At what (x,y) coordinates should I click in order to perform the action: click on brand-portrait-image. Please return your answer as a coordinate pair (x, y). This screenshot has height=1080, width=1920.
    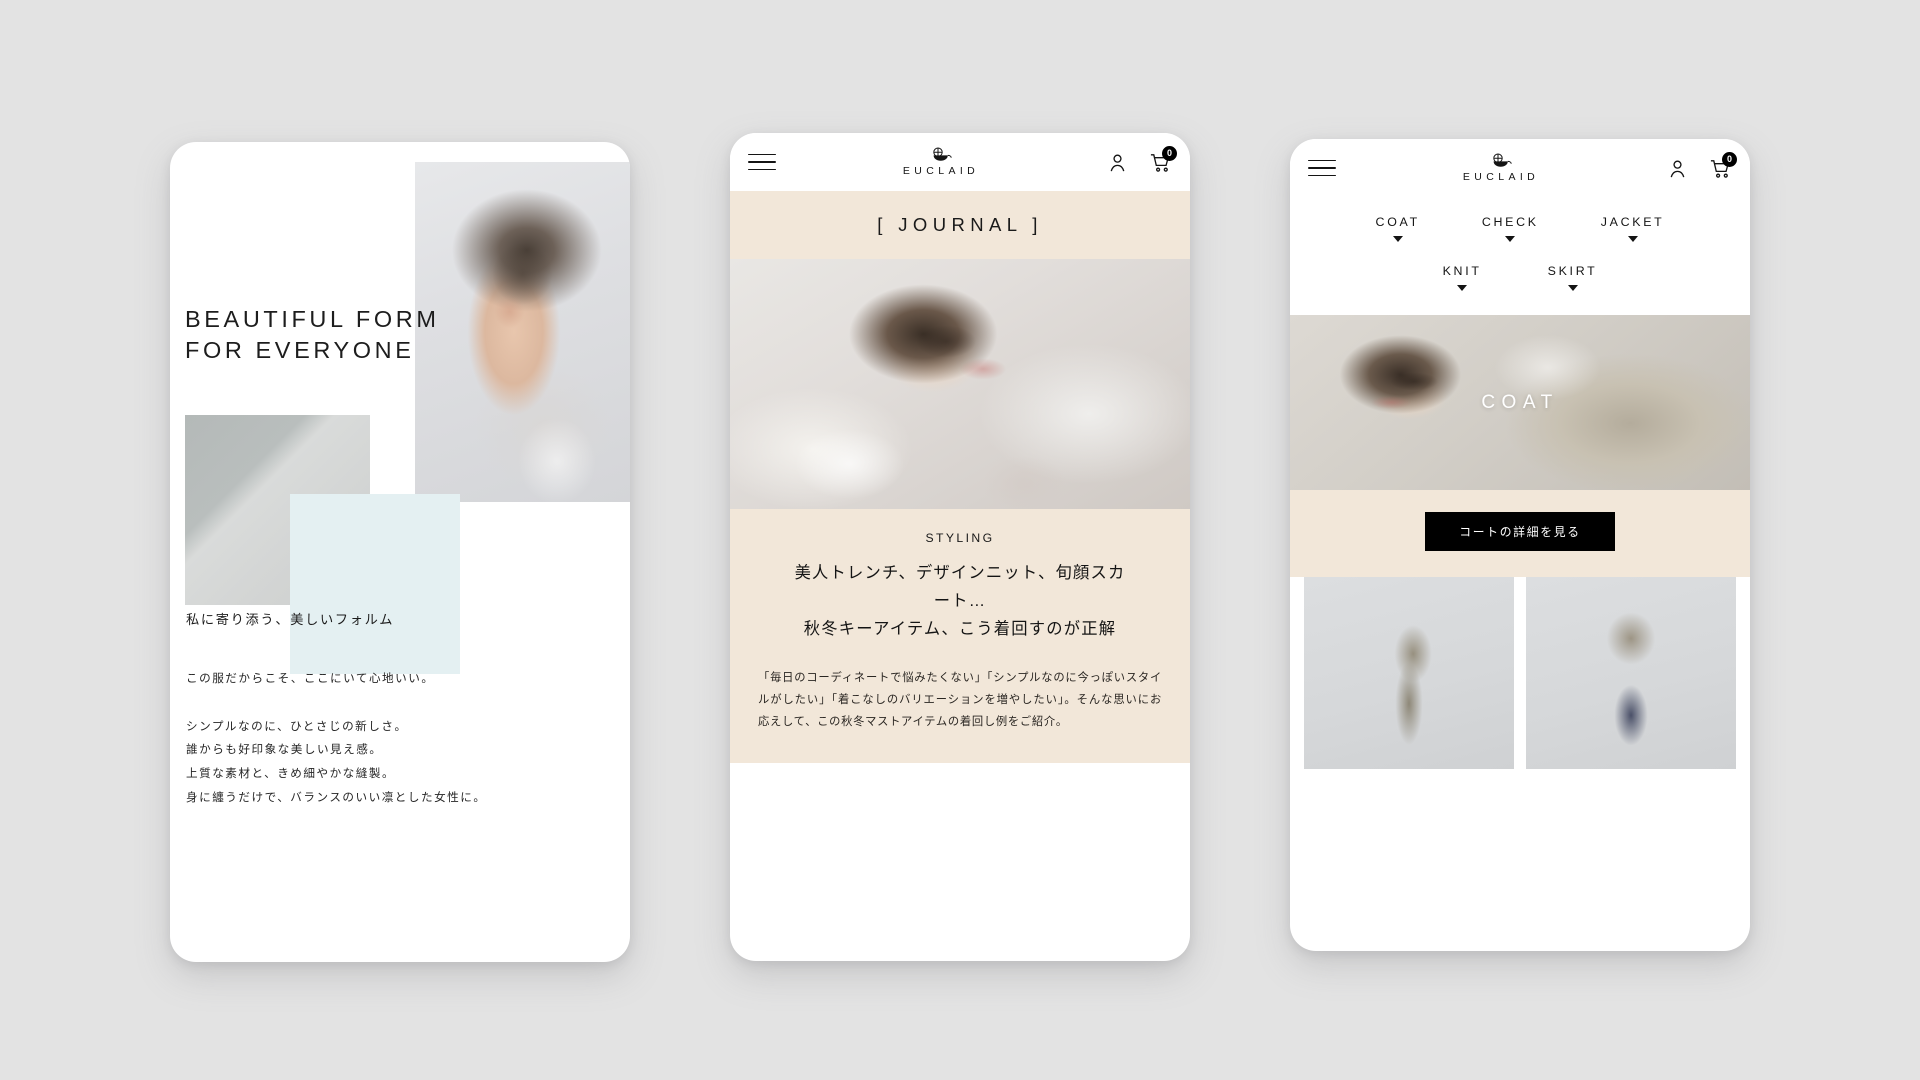
    Looking at the image, I should click on (522, 332).